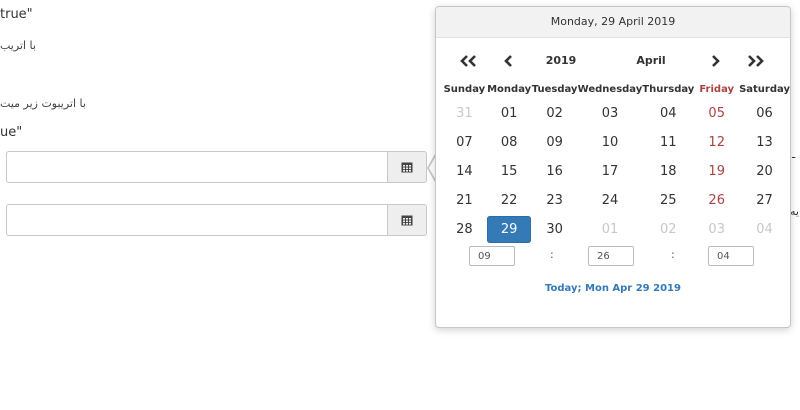 This screenshot has width=800, height=410. Describe the element at coordinates (611, 256) in the screenshot. I see `minute-input` at that location.